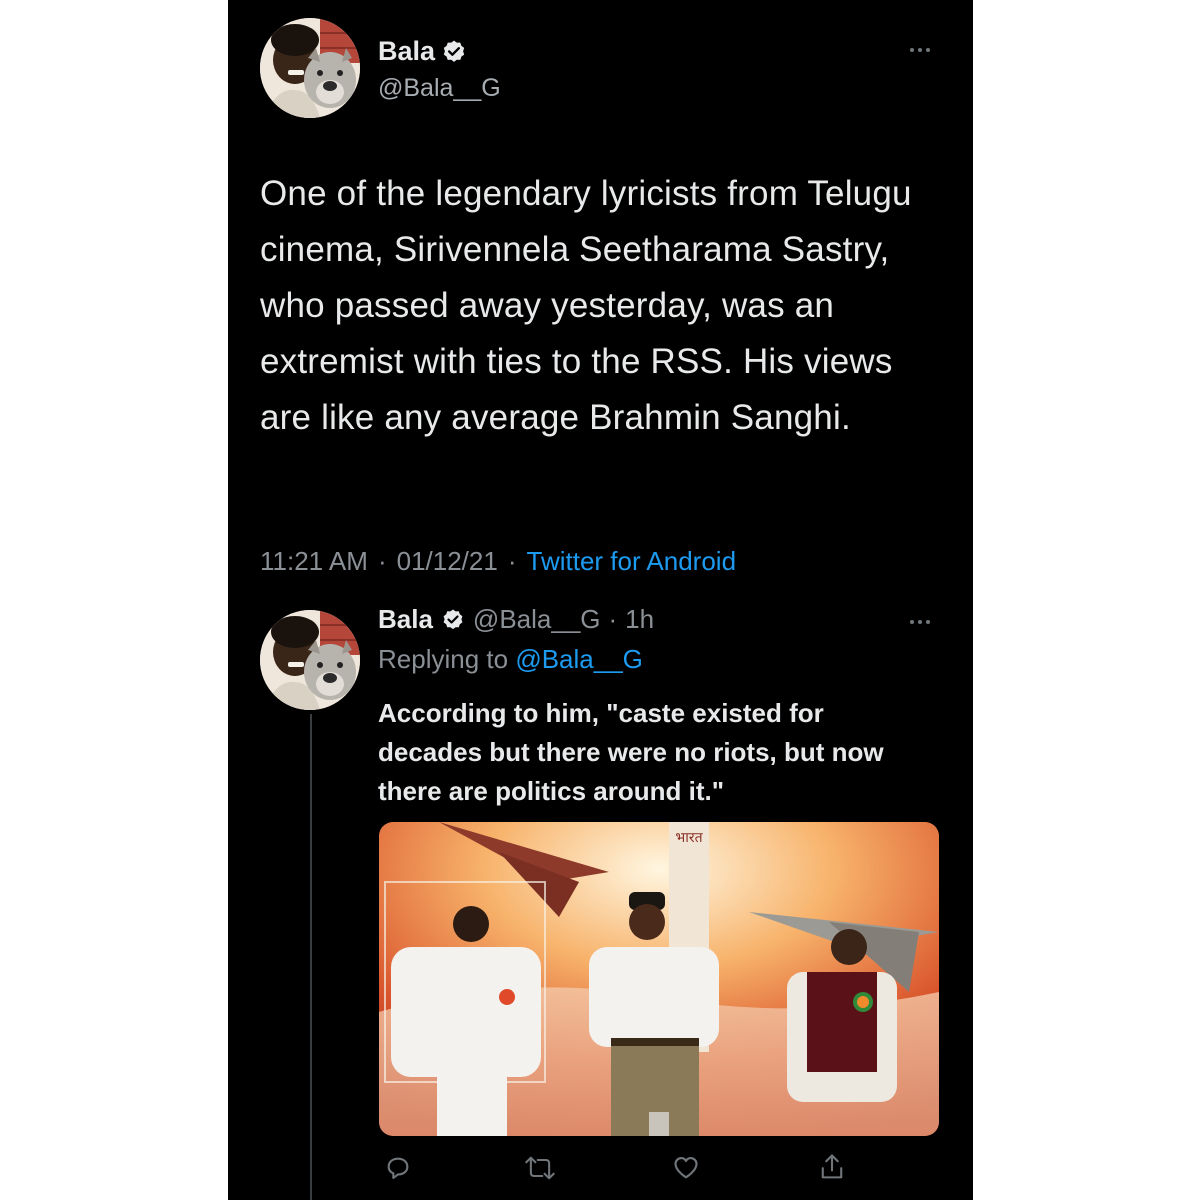  Describe the element at coordinates (510, 659) in the screenshot. I see `replying-to-line: Replying to @Bala__G` at that location.